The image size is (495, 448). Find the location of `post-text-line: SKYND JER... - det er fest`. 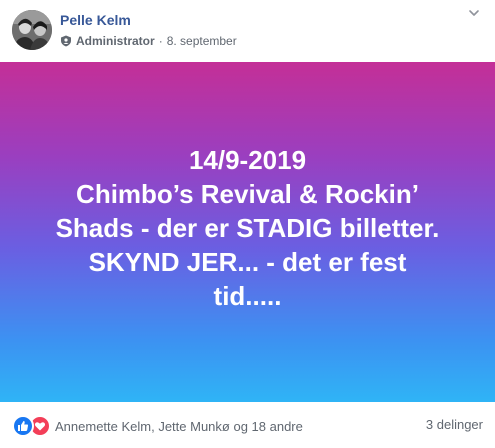

post-text-line: SKYND JER... - det er fest is located at coordinates (247, 262).